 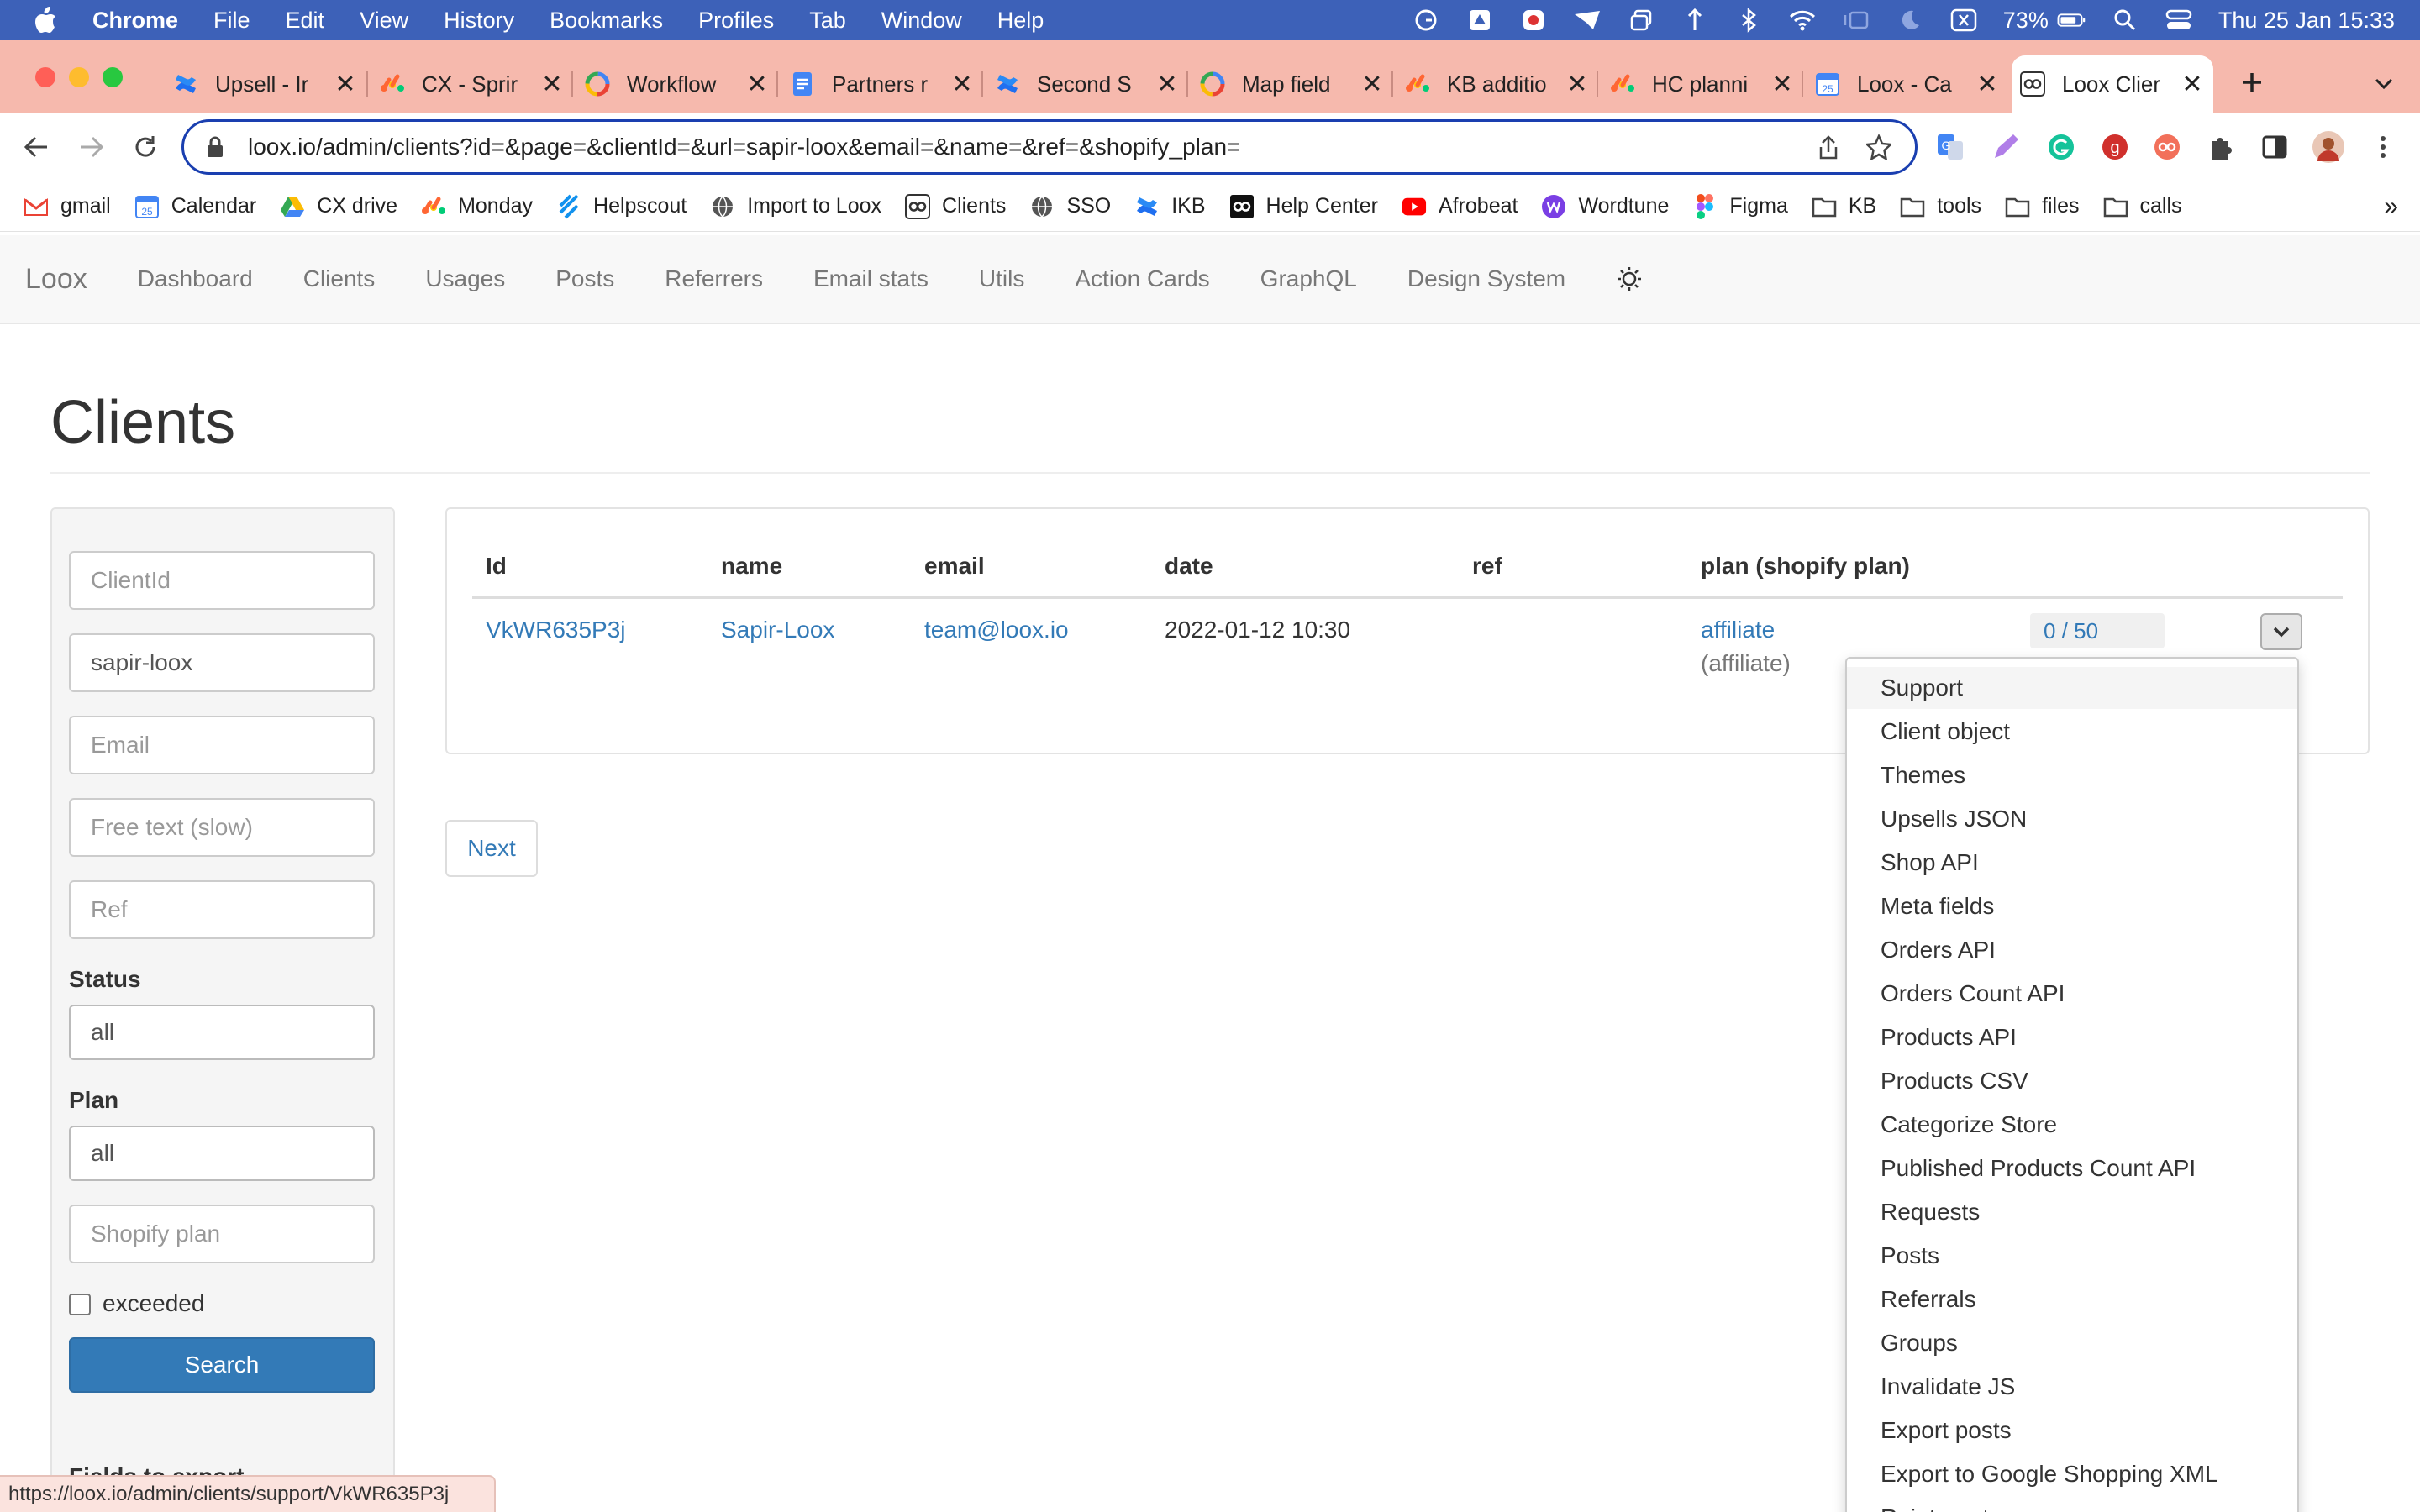 What do you see at coordinates (871, 278) in the screenshot?
I see `nav-link-email-stats: Email stats` at bounding box center [871, 278].